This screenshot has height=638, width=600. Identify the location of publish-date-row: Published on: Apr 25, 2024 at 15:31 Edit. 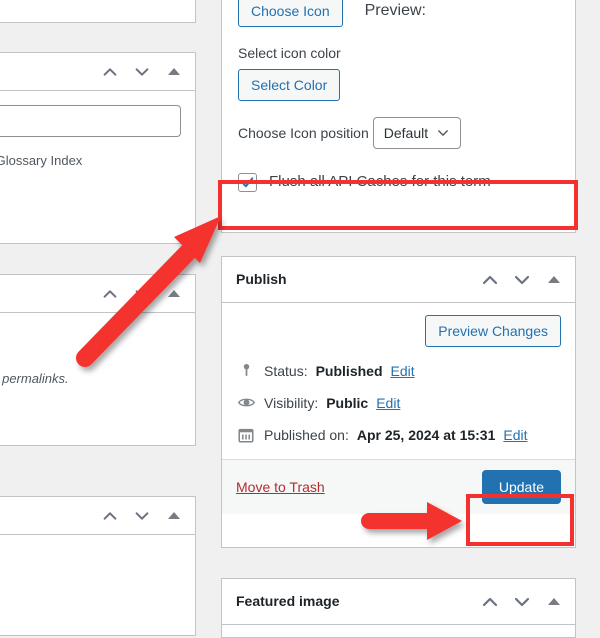
(398, 435).